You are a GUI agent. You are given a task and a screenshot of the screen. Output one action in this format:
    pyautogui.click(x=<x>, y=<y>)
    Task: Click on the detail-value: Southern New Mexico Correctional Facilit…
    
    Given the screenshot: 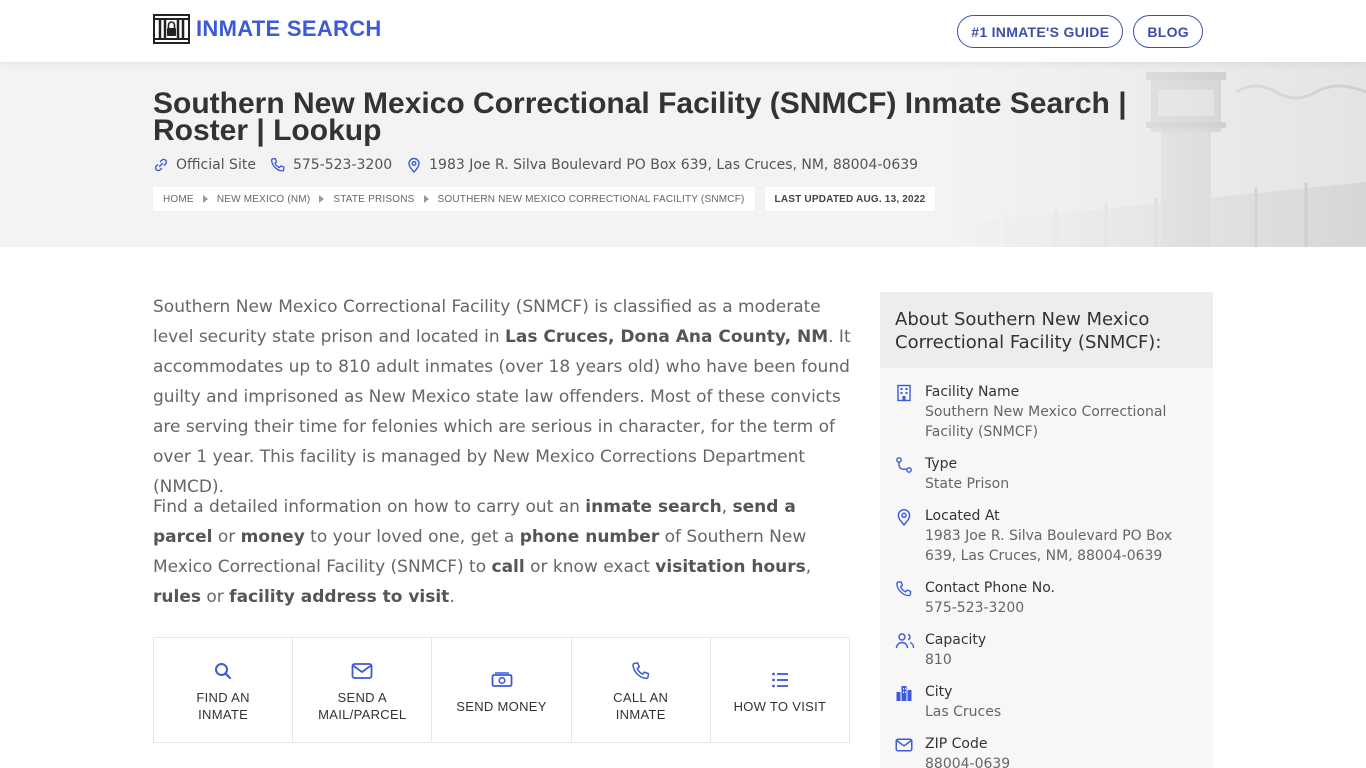 What is the action you would take?
    pyautogui.click(x=1046, y=422)
    